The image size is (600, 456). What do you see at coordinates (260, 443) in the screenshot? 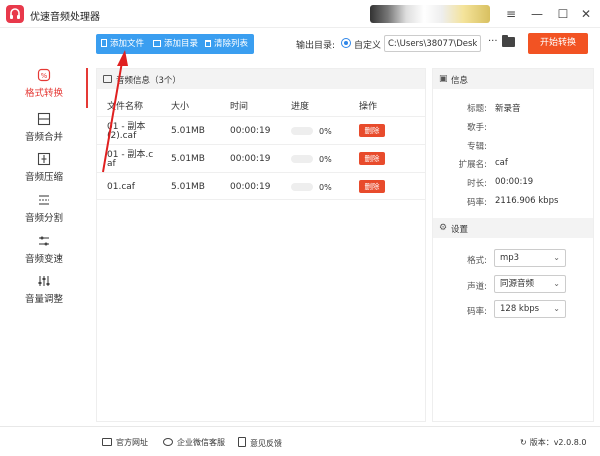
I see `feedback-link: 意见反馈` at bounding box center [260, 443].